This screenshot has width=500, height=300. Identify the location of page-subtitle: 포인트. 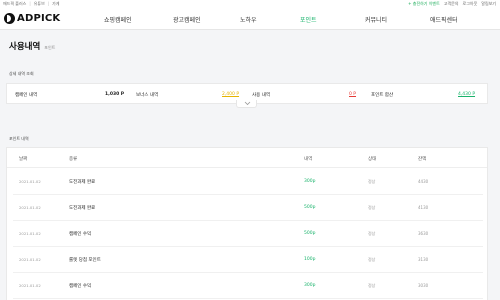
(50, 47).